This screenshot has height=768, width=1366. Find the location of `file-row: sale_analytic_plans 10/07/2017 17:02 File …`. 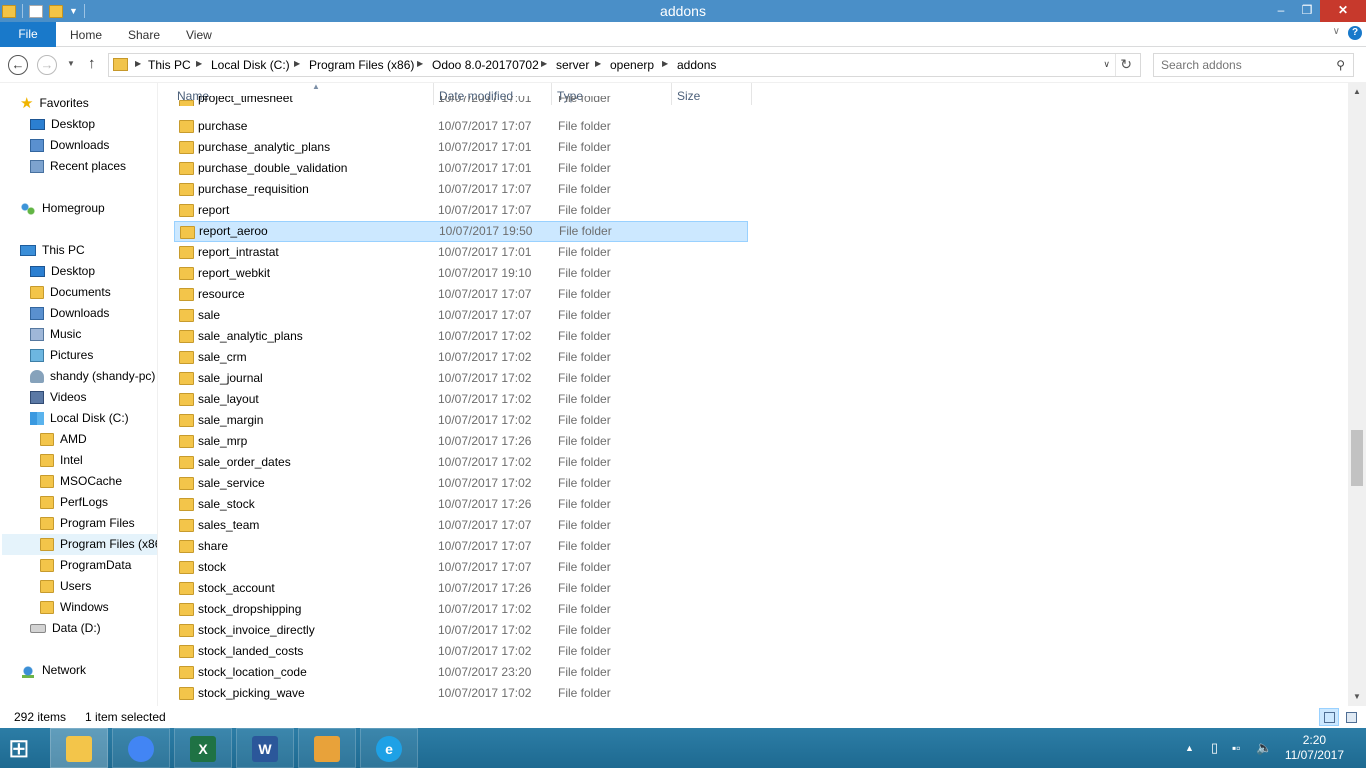

file-row: sale_analytic_plans 10/07/2017 17:02 File … is located at coordinates (461, 336).